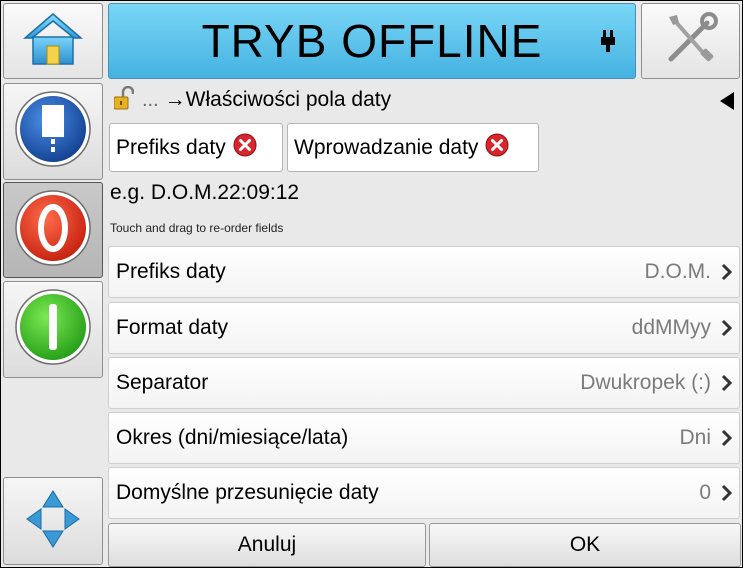 The height and width of the screenshot is (568, 743). Describe the element at coordinates (424, 438) in the screenshot. I see `property-row-period: Okres (dni/miesiące/lata) Dni` at that location.